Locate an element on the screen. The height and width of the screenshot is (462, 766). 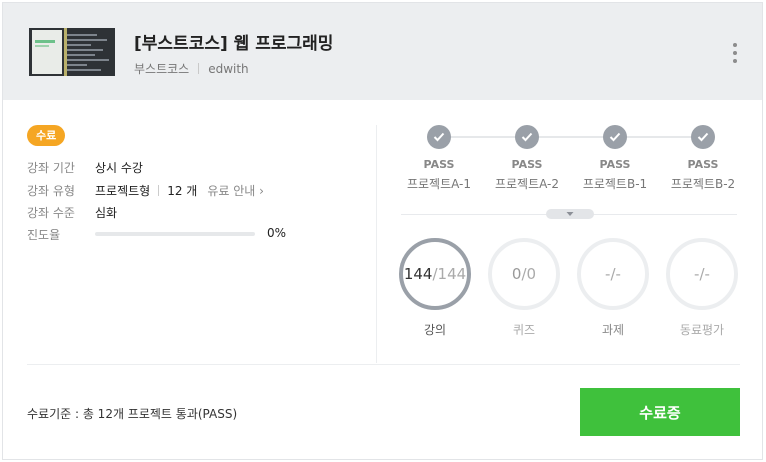
stat-total: 144 is located at coordinates (452, 274).